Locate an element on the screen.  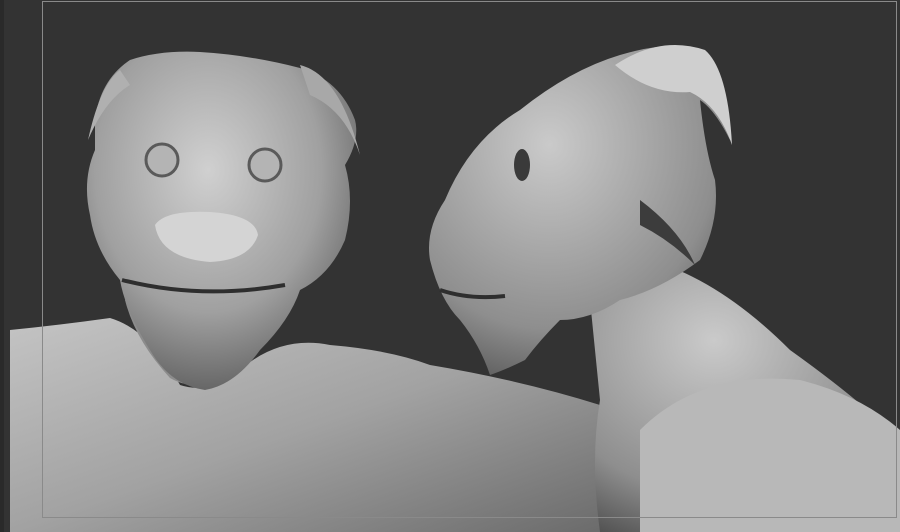
side-eye is located at coordinates (522, 165).